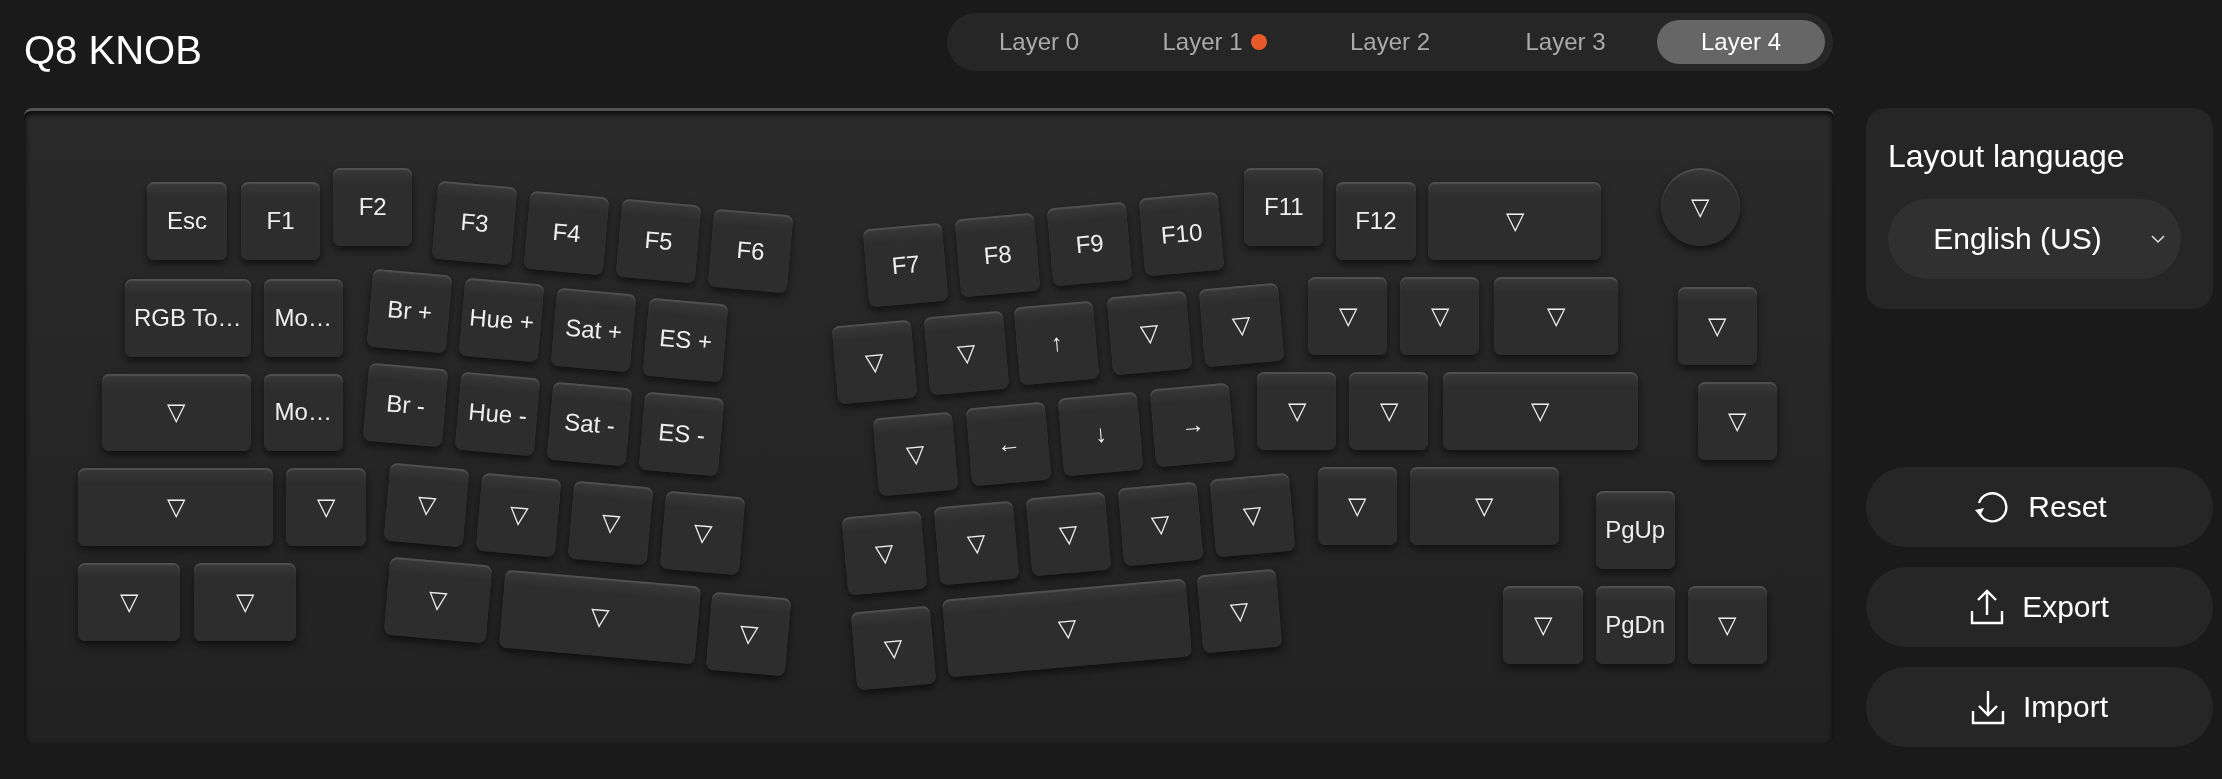 The width and height of the screenshot is (2222, 779). Describe the element at coordinates (1700, 207) in the screenshot. I see `knob: ▽` at that location.